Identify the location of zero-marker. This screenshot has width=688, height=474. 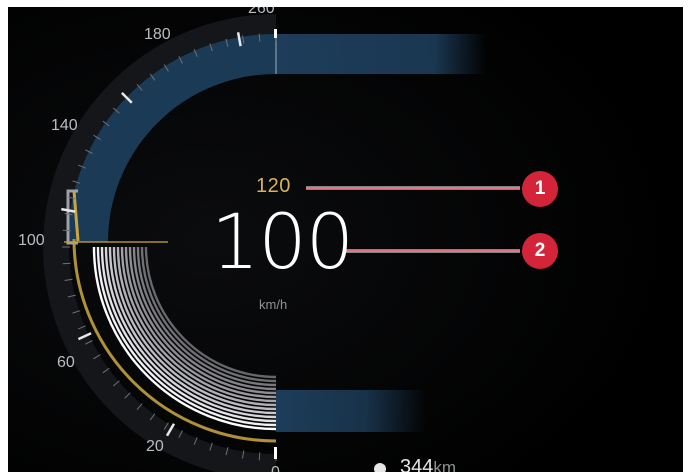
(275, 453).